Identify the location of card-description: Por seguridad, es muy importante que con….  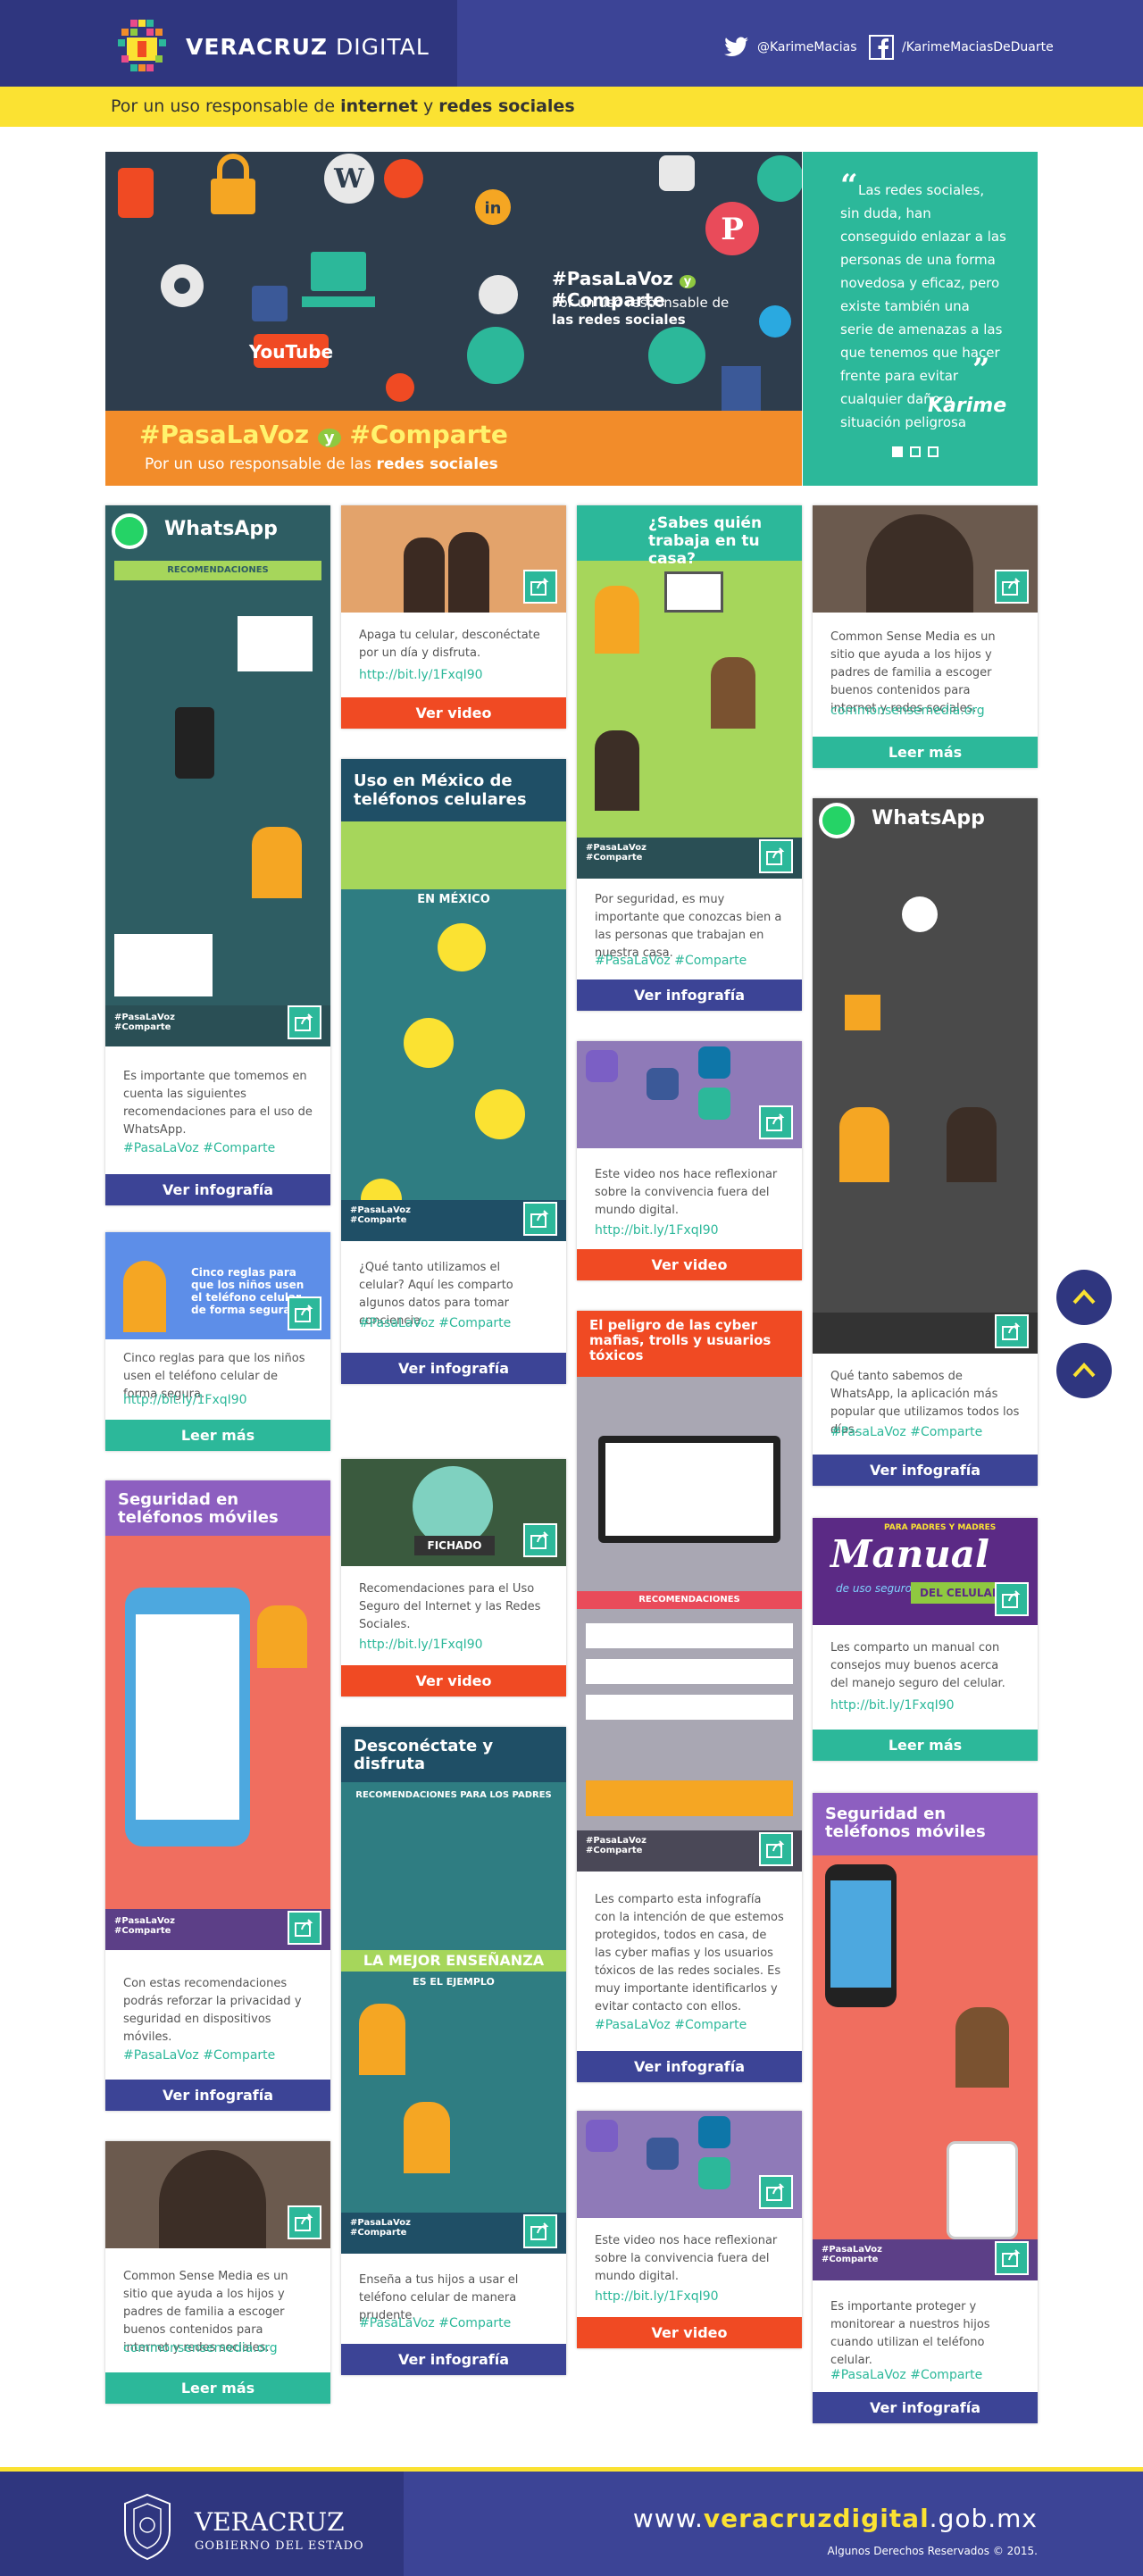
(688, 926).